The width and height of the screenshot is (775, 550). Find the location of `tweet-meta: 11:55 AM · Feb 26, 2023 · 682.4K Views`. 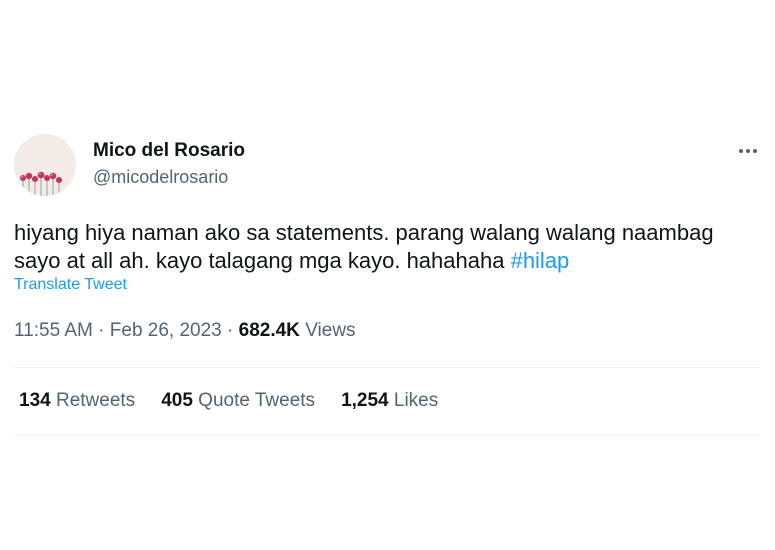

tweet-meta: 11:55 AM · Feb 26, 2023 · 682.4K Views is located at coordinates (185, 331).